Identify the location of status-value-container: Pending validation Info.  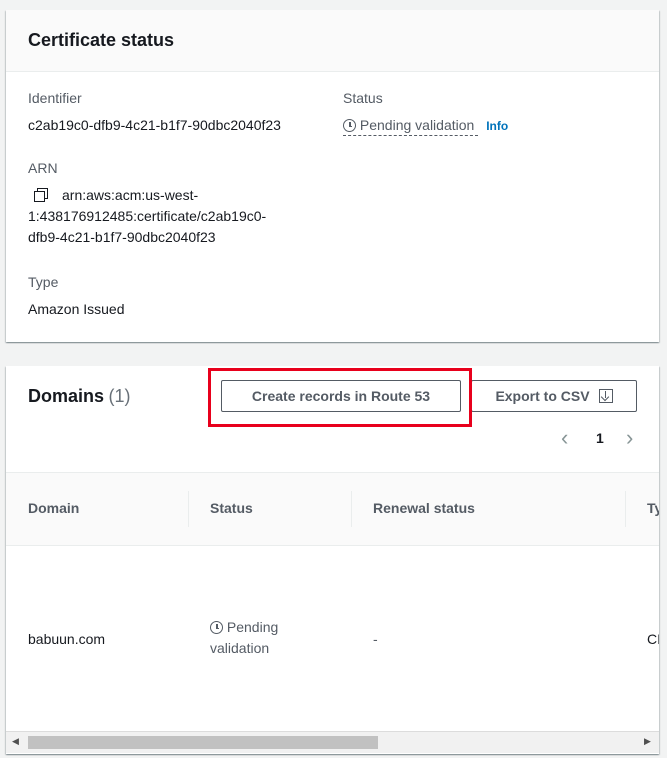
(425, 126).